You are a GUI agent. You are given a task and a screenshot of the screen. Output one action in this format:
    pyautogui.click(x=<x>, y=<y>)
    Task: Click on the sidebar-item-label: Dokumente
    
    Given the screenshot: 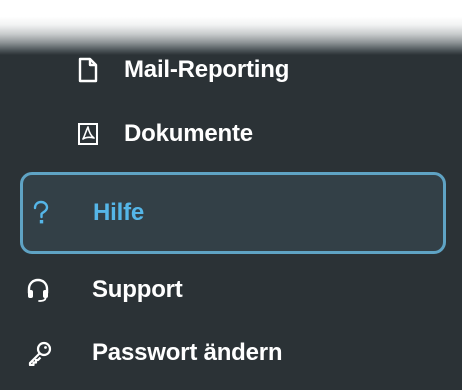 What is the action you would take?
    pyautogui.click(x=188, y=133)
    